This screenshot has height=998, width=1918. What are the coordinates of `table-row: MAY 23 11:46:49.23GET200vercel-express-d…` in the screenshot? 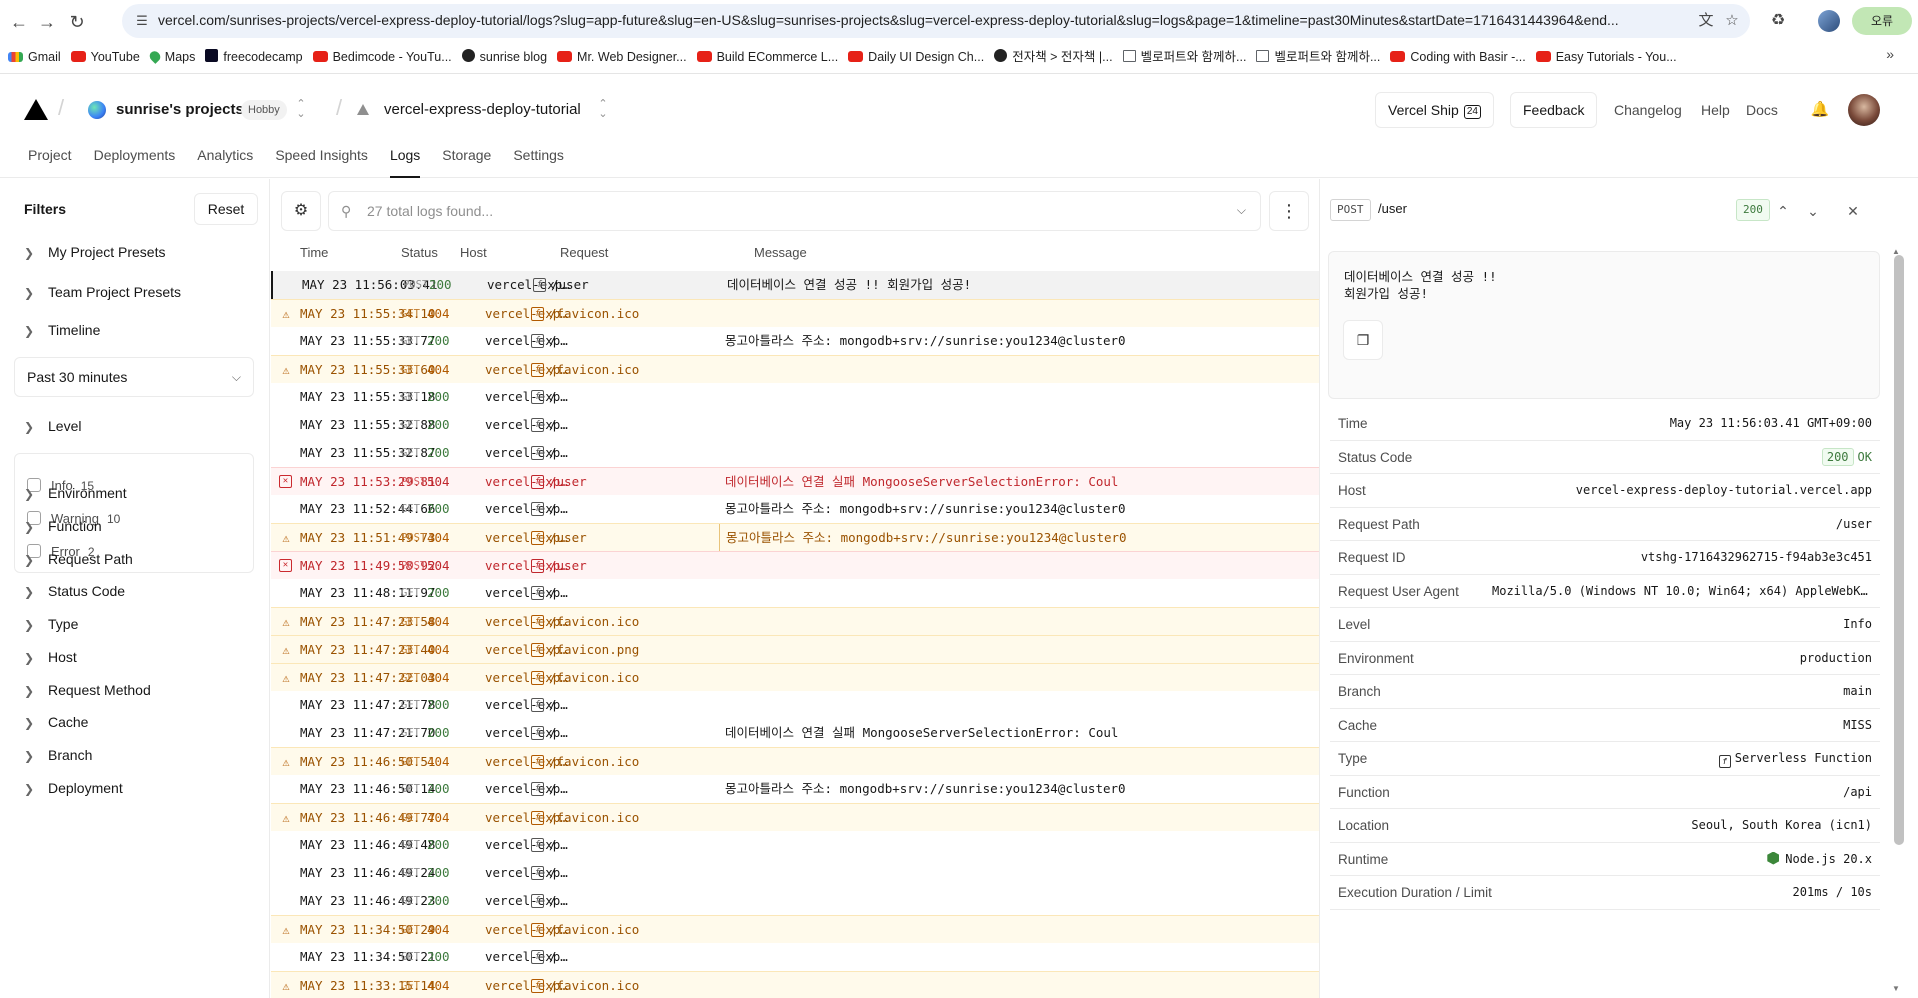 It's located at (795, 901).